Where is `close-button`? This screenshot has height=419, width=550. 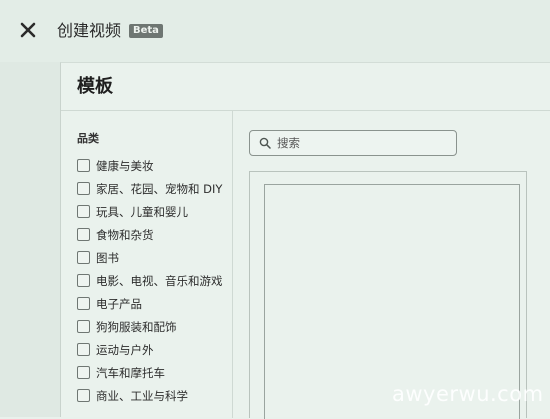 close-button is located at coordinates (28, 30).